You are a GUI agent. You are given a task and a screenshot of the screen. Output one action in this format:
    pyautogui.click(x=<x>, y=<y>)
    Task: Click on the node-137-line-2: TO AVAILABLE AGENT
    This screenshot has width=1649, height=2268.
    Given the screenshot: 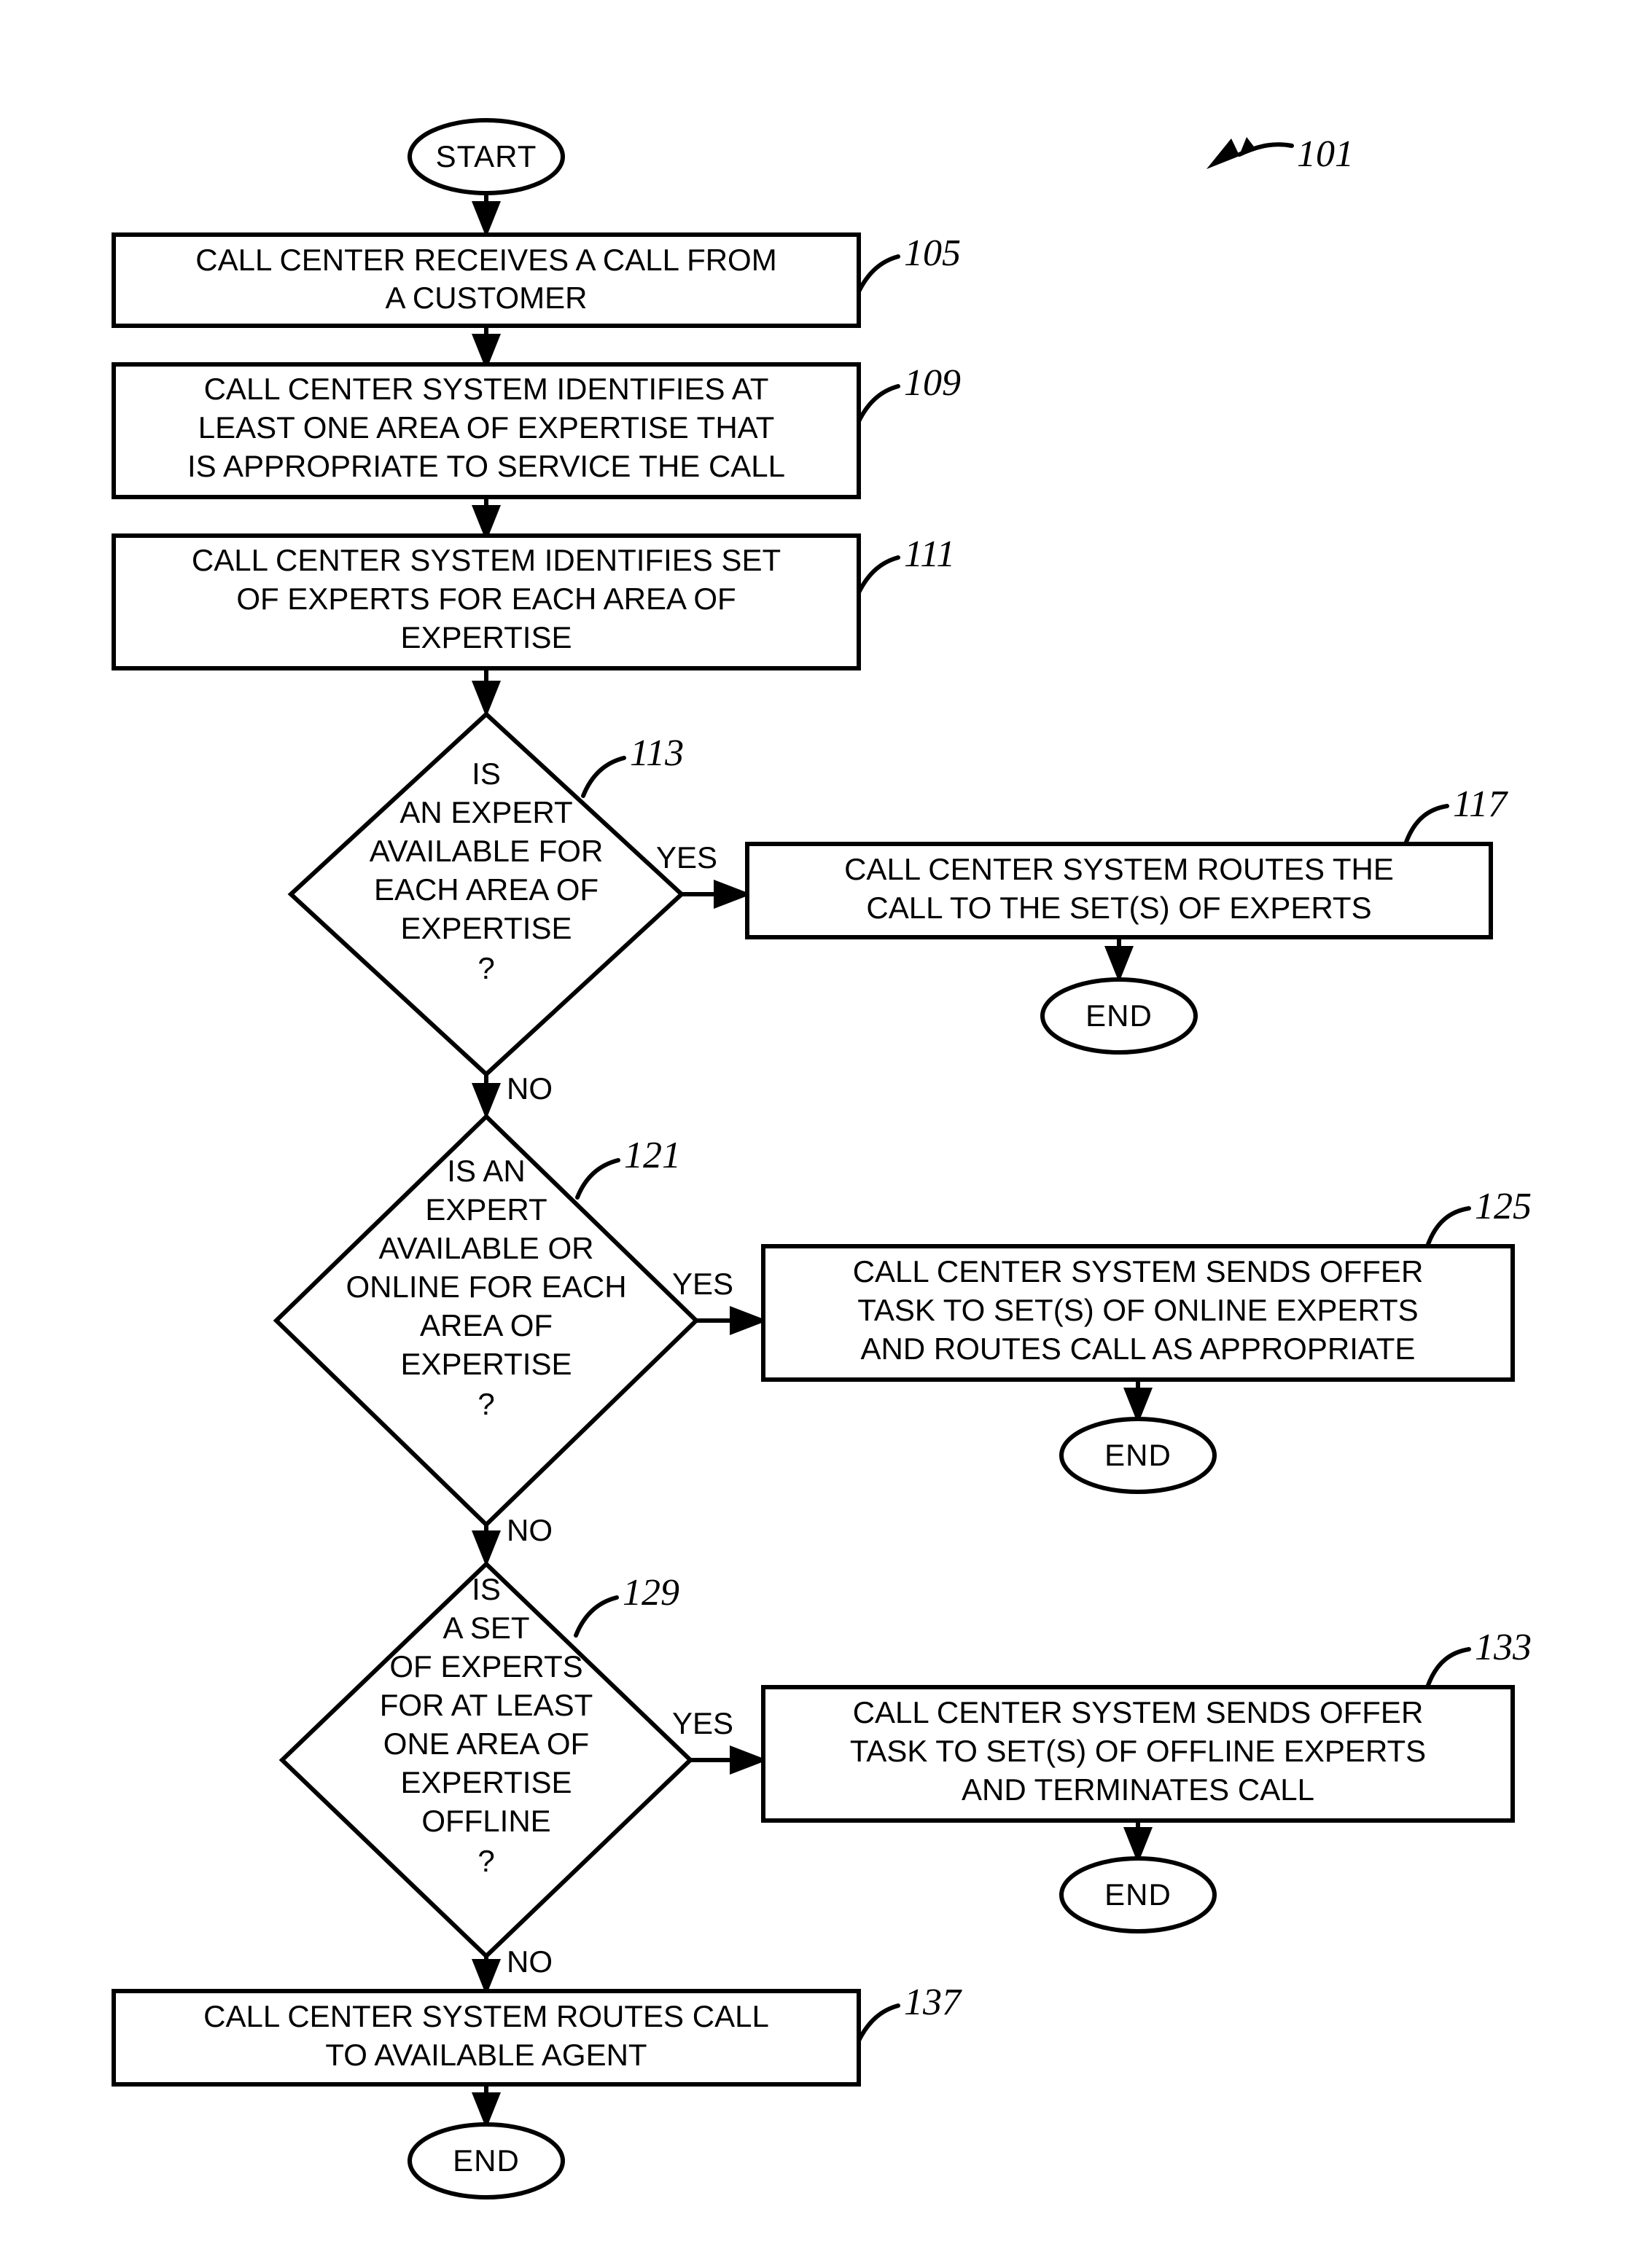 What is the action you would take?
    pyautogui.click(x=486, y=2055)
    